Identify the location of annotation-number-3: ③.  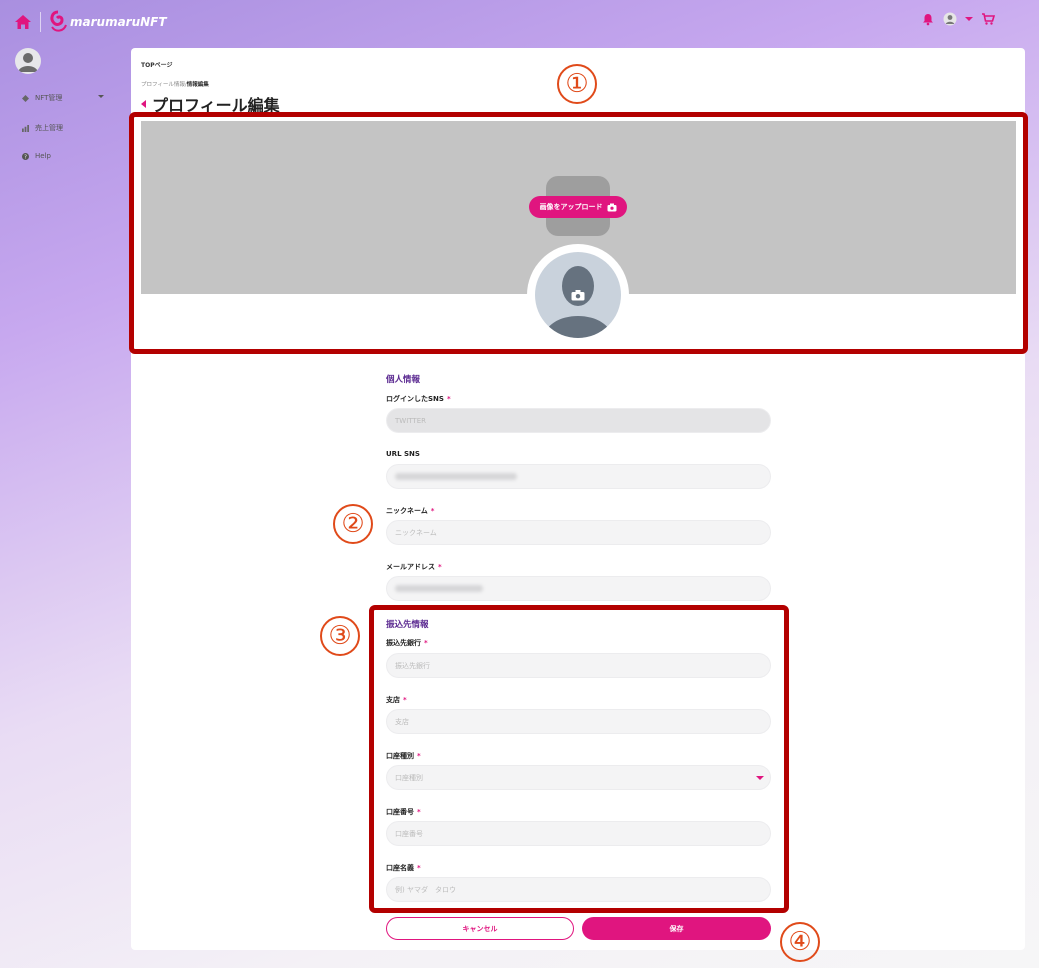
(340, 636).